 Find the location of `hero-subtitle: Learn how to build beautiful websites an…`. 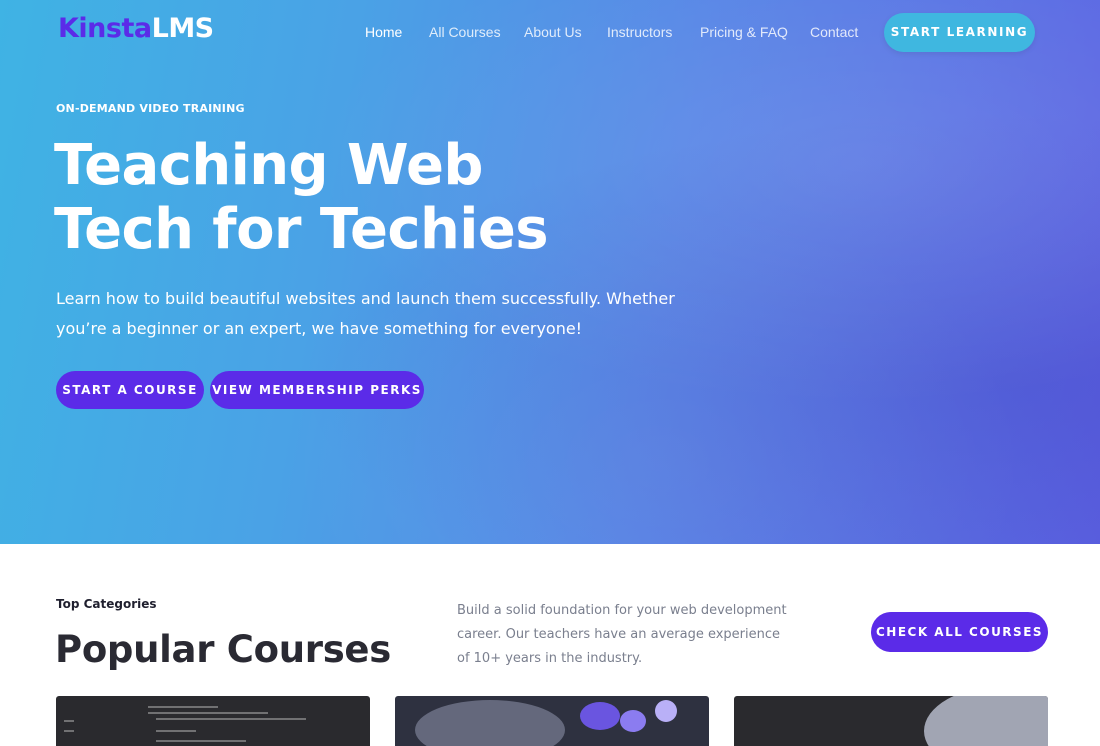

hero-subtitle: Learn how to build beautiful websites an… is located at coordinates (365, 313).